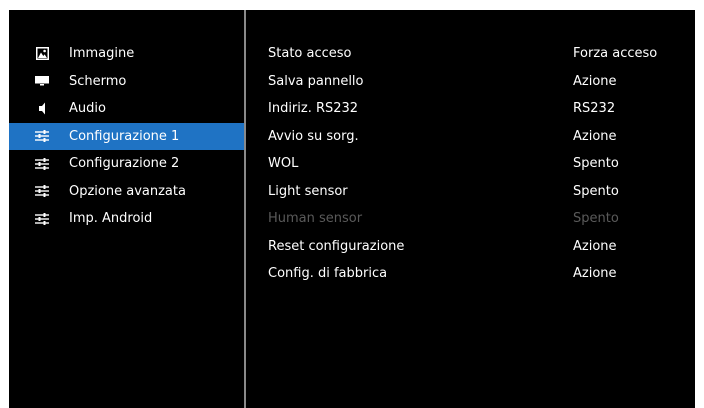 This screenshot has height=408, width=704. What do you see at coordinates (470, 82) in the screenshot?
I see `setting-row-salva-pannello: Salva pannello Azione` at bounding box center [470, 82].